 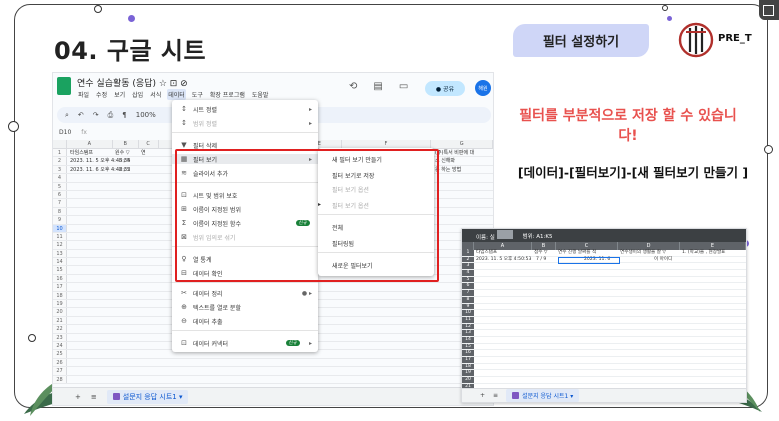 I want to click on submenu-item-0: 새 필터 보기 만들기, so click(x=376, y=159).